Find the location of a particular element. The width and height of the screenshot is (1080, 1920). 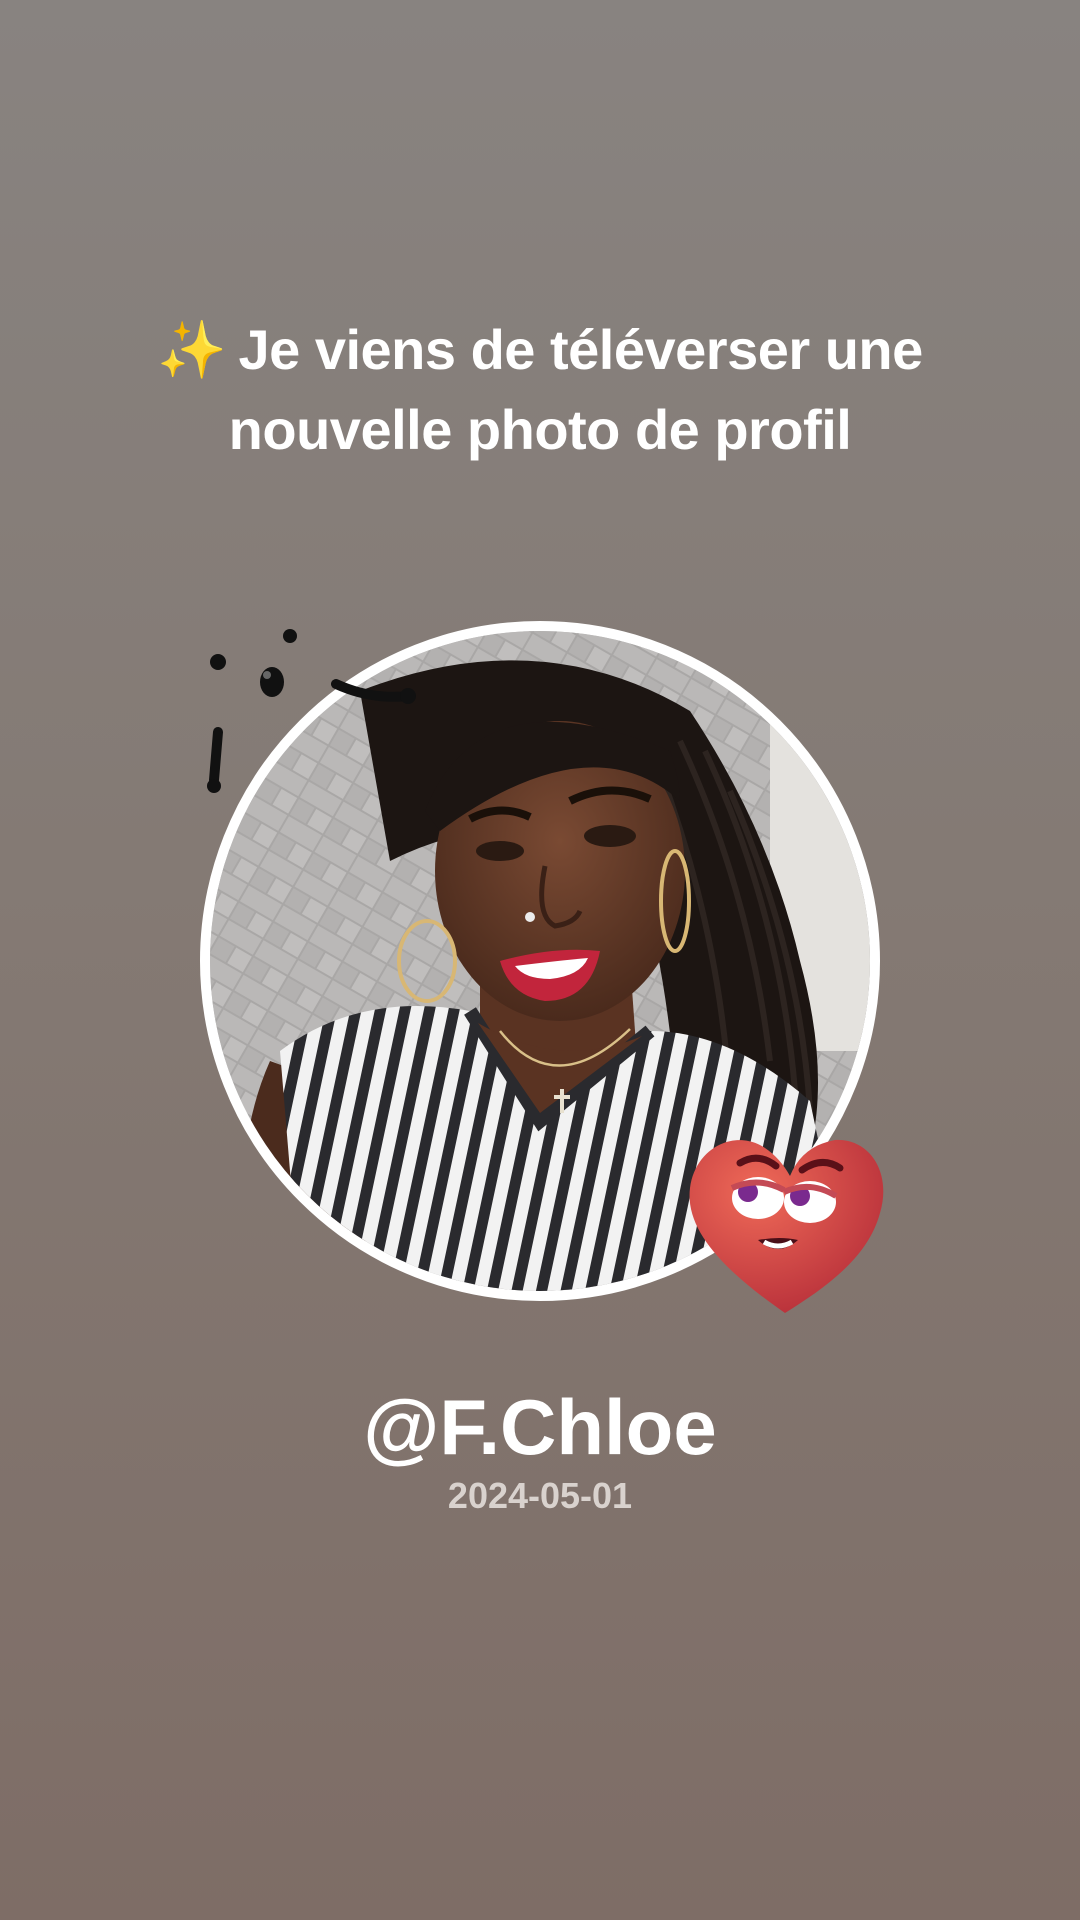

heart-face-icon is located at coordinates (786, 1226).